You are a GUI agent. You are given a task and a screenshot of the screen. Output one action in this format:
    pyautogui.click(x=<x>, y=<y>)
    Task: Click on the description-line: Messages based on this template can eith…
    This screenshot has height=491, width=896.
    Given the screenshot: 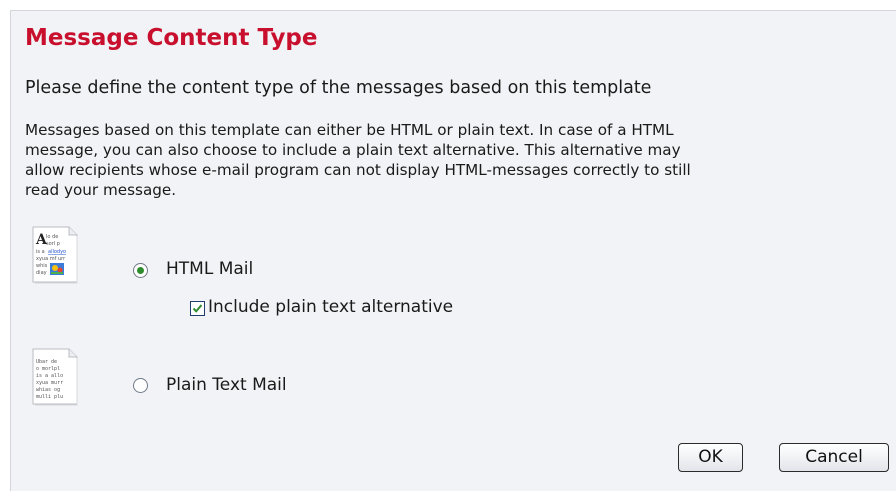 What is the action you would take?
    pyautogui.click(x=349, y=130)
    